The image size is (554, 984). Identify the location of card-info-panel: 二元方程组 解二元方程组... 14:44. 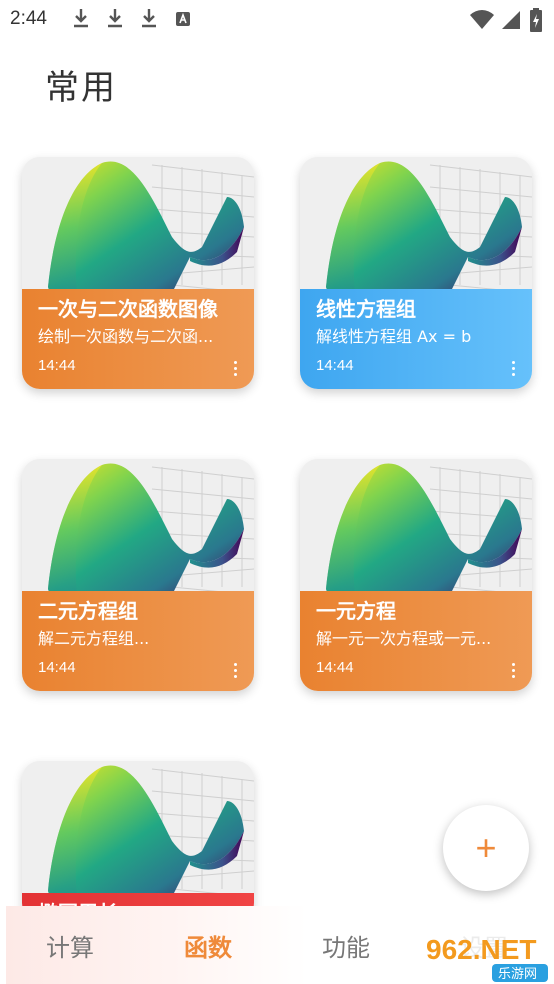
(138, 641).